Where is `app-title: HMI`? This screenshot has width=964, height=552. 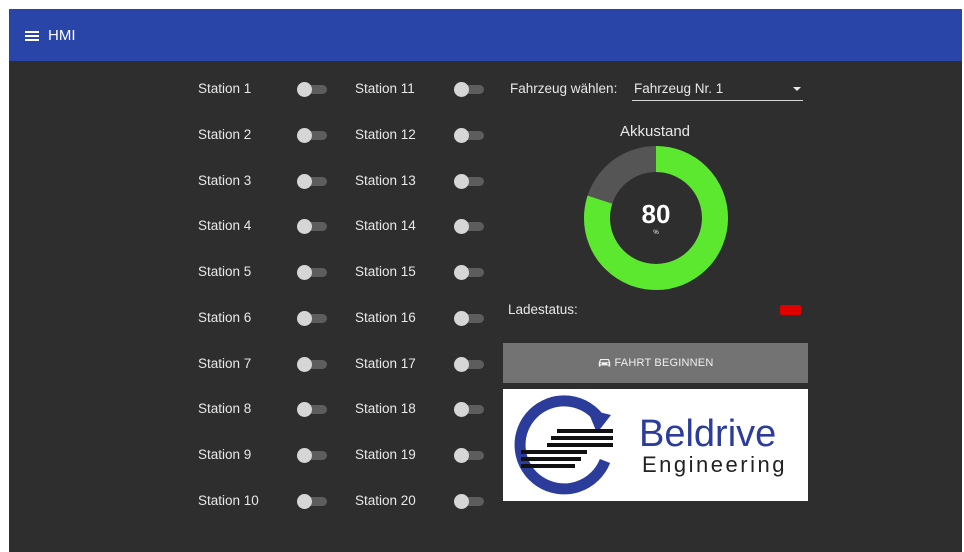 app-title: HMI is located at coordinates (62, 35).